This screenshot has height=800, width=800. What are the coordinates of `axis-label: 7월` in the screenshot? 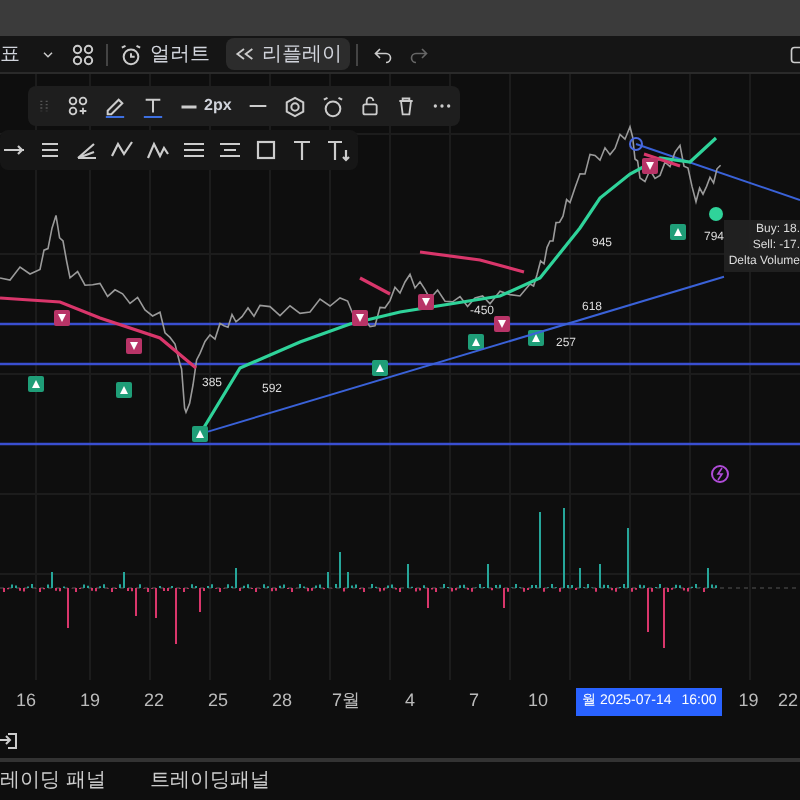 It's located at (345, 701).